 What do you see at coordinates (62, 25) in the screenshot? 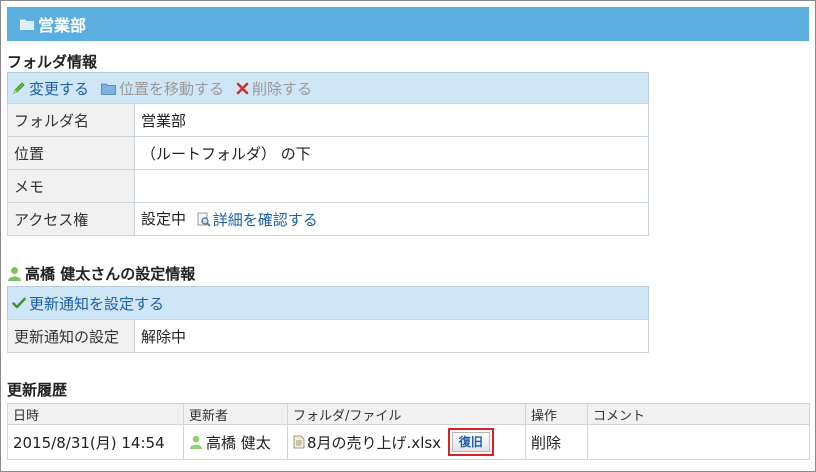
I see `page-title: 営業部` at bounding box center [62, 25].